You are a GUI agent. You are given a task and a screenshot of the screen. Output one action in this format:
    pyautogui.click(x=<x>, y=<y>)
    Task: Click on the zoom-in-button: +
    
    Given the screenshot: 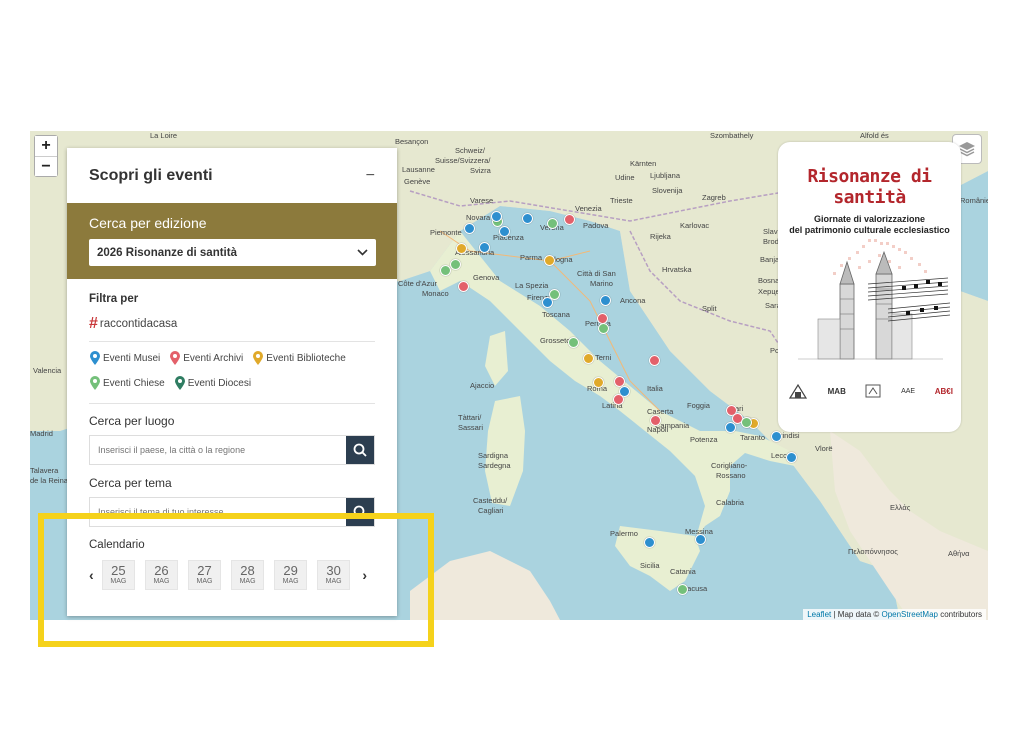 What is the action you would take?
    pyautogui.click(x=46, y=146)
    